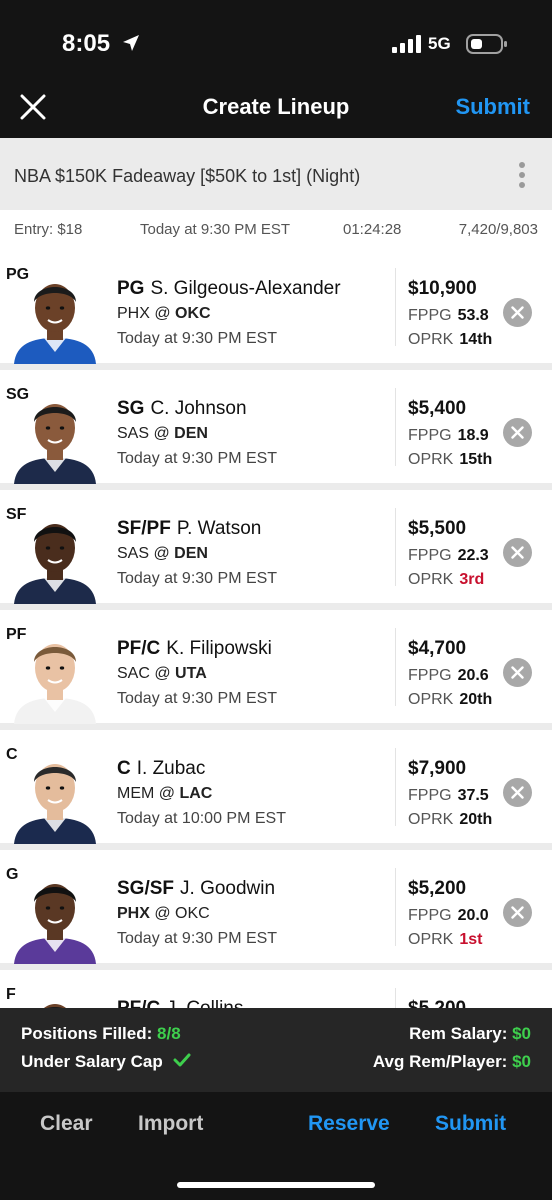 The height and width of the screenshot is (1200, 552). What do you see at coordinates (276, 1146) in the screenshot?
I see `bottom-action-bar: Clear Import Reserve Submit` at bounding box center [276, 1146].